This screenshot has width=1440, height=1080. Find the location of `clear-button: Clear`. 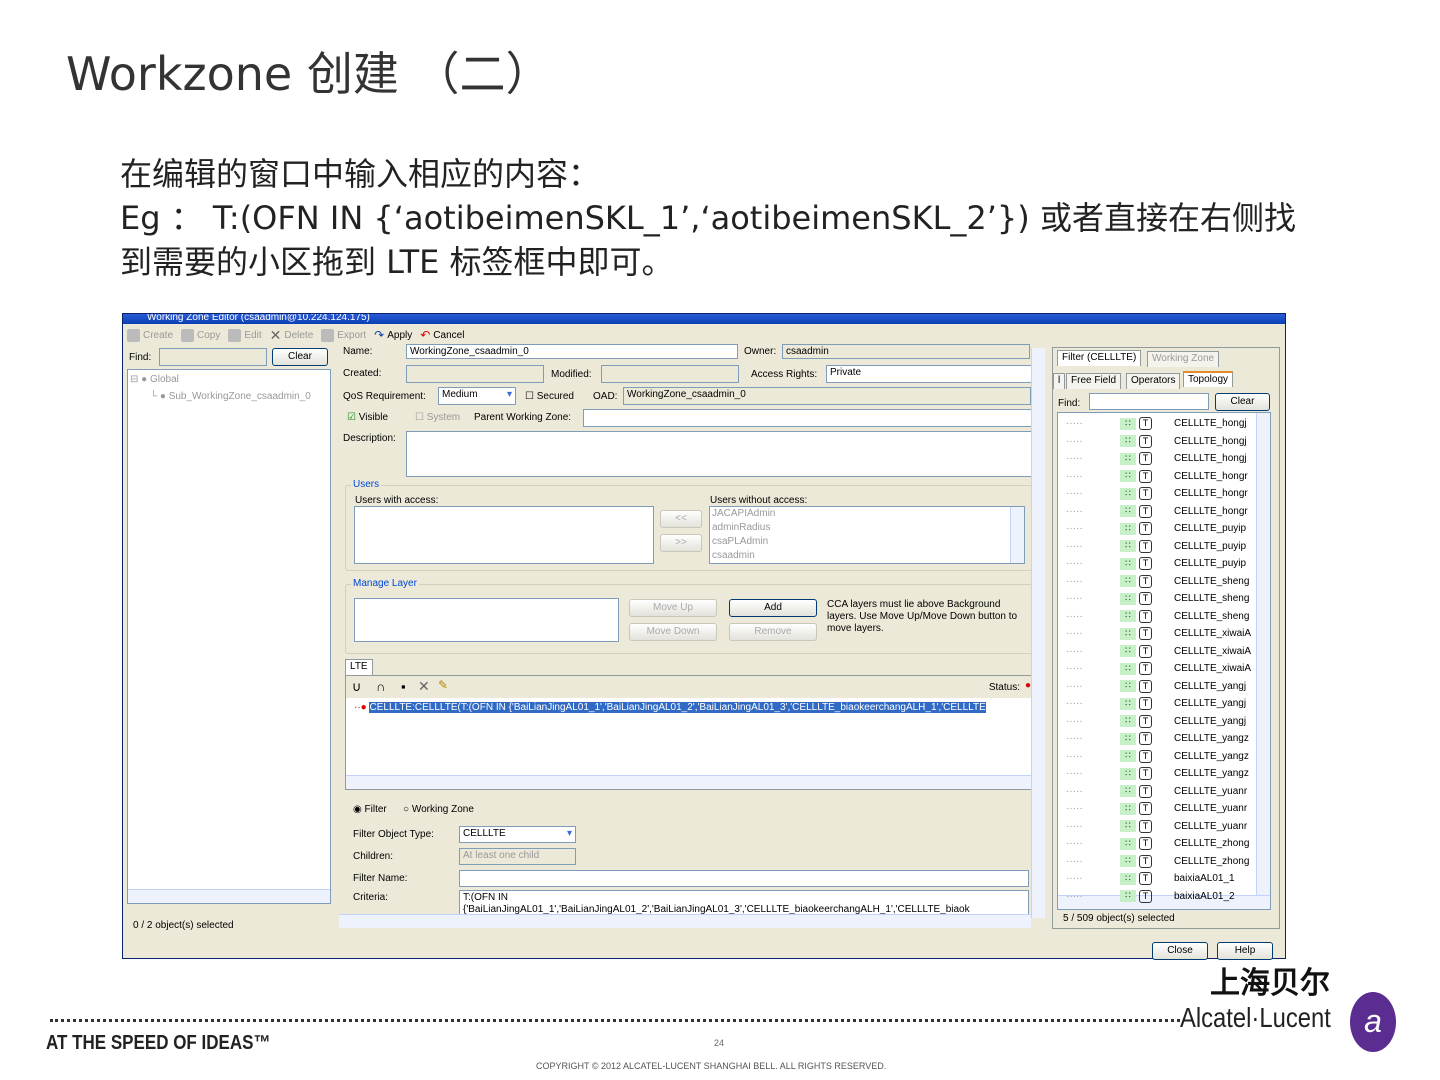

clear-button: Clear is located at coordinates (300, 357).